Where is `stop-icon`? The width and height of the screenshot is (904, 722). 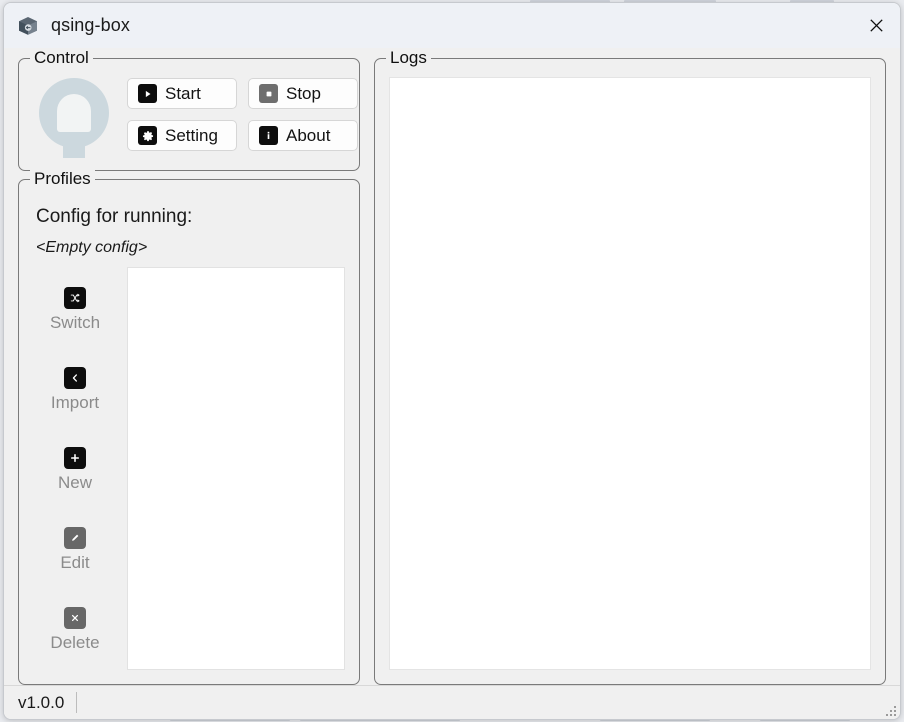 stop-icon is located at coordinates (268, 93).